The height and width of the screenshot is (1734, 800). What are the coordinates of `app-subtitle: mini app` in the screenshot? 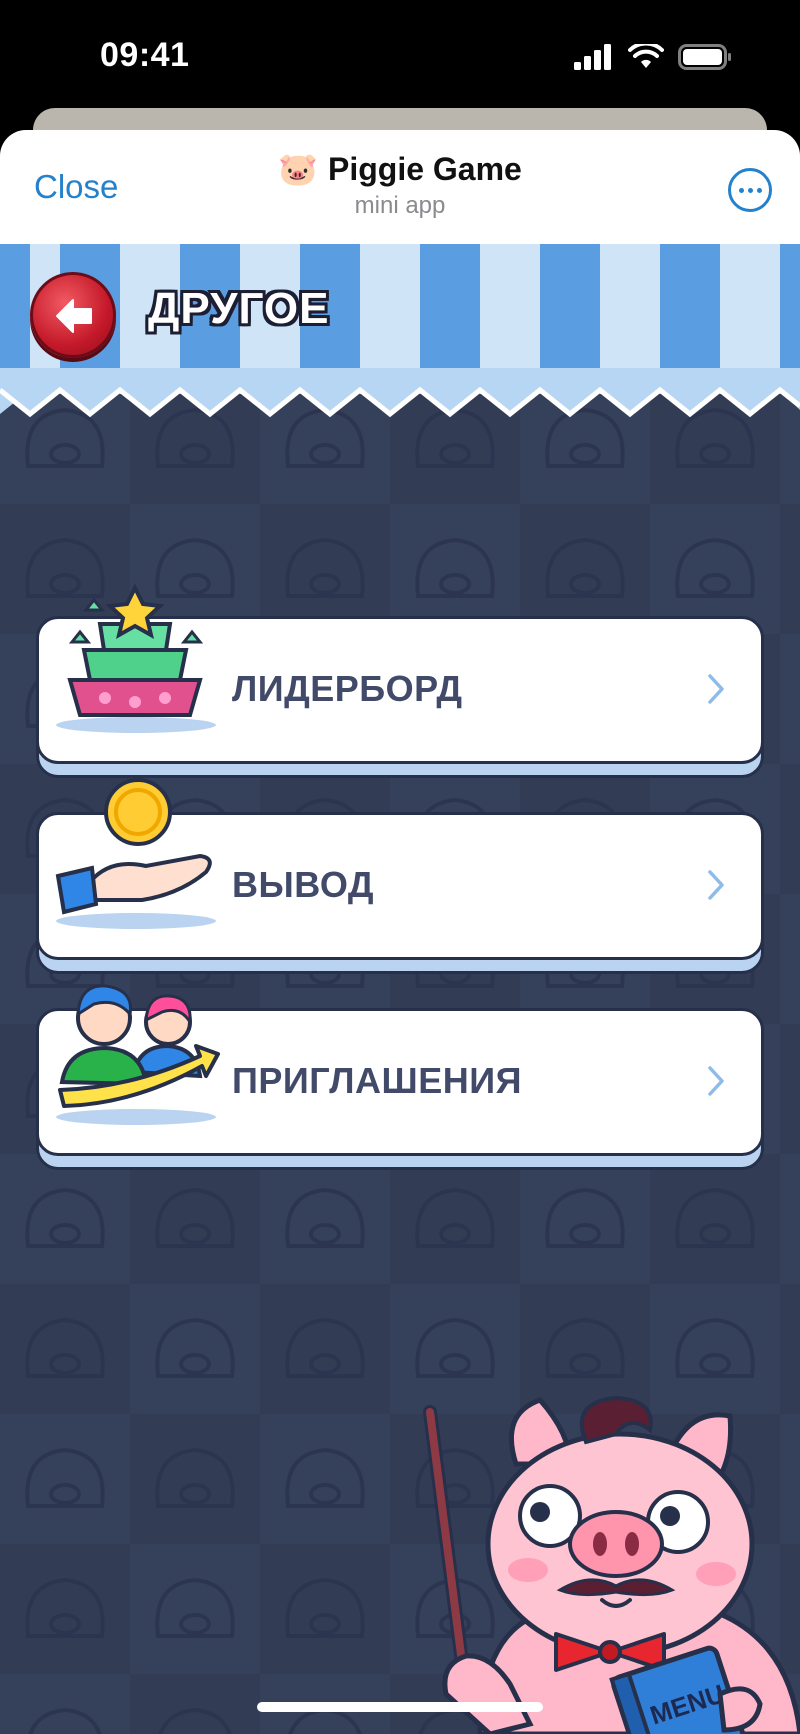 It's located at (400, 205).